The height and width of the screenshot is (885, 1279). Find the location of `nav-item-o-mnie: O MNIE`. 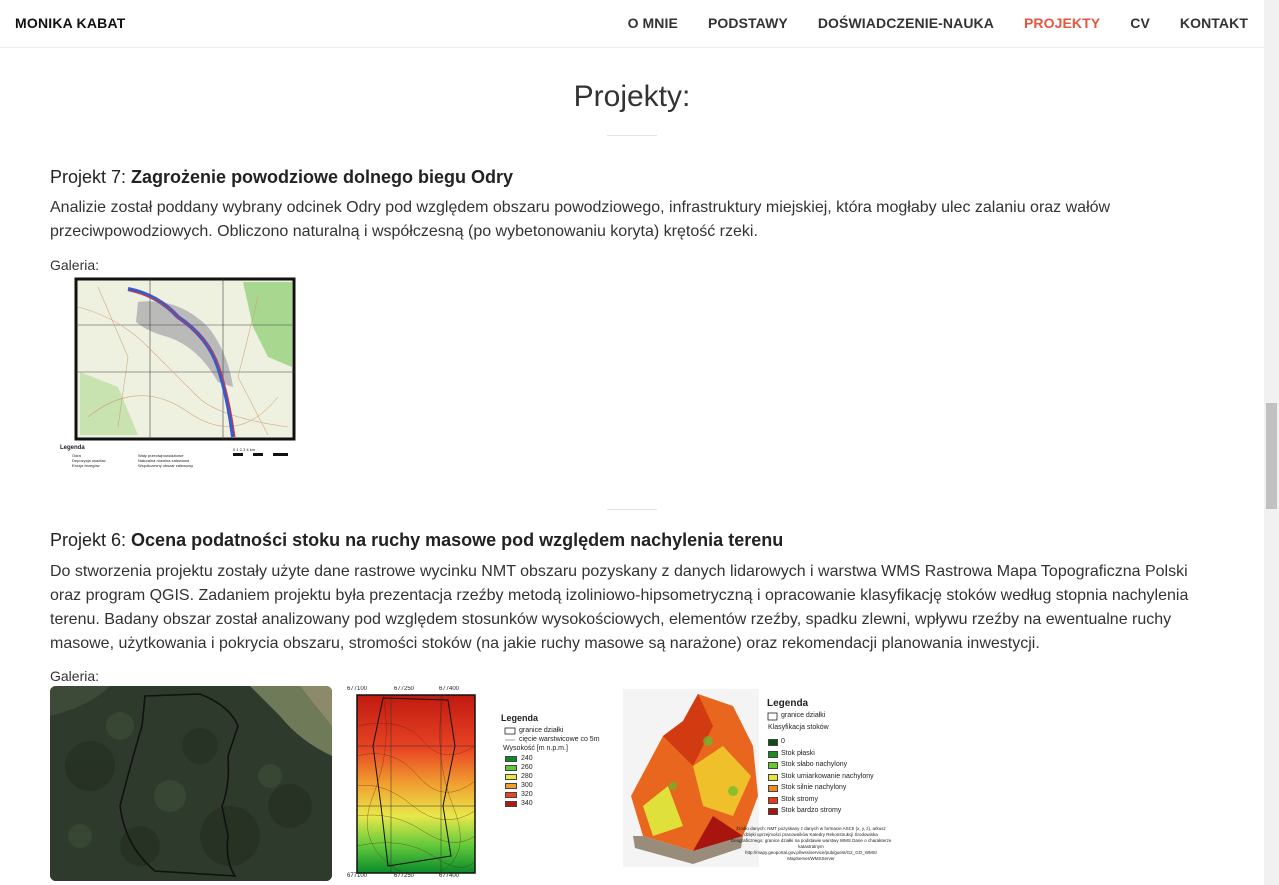

nav-item-o-mnie: O MNIE is located at coordinates (653, 23).